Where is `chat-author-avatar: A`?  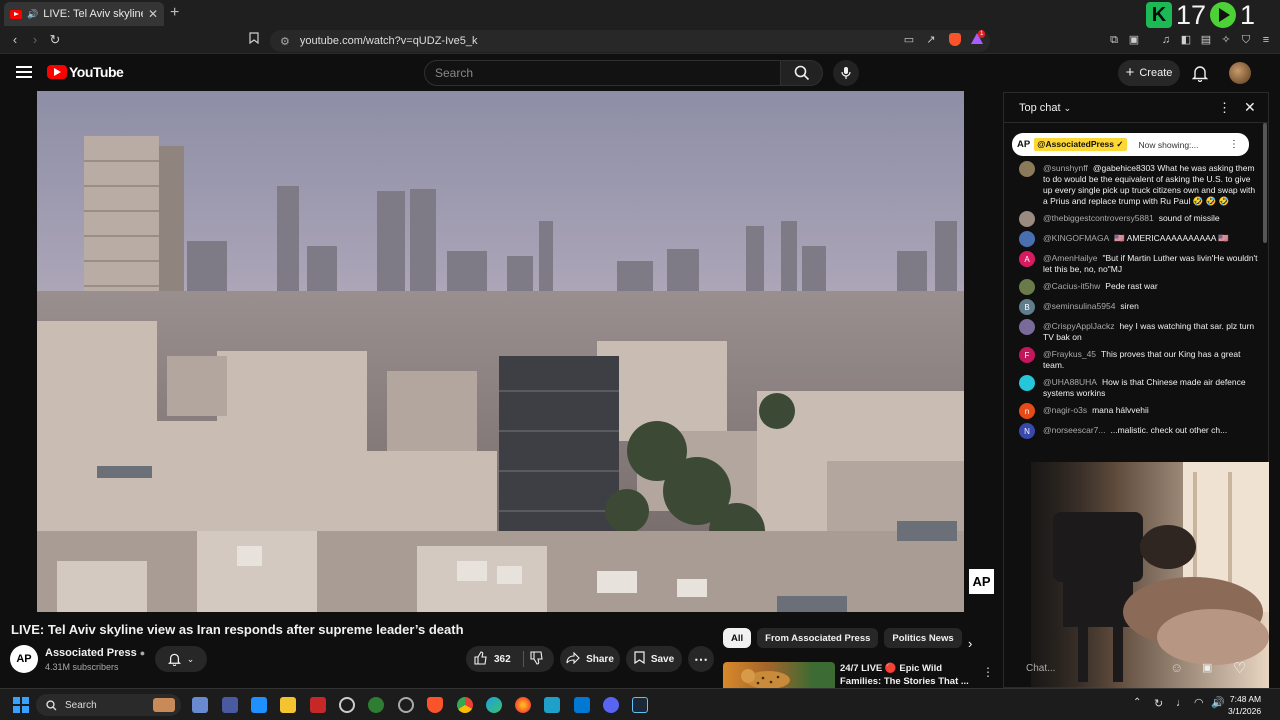 chat-author-avatar: A is located at coordinates (1027, 259).